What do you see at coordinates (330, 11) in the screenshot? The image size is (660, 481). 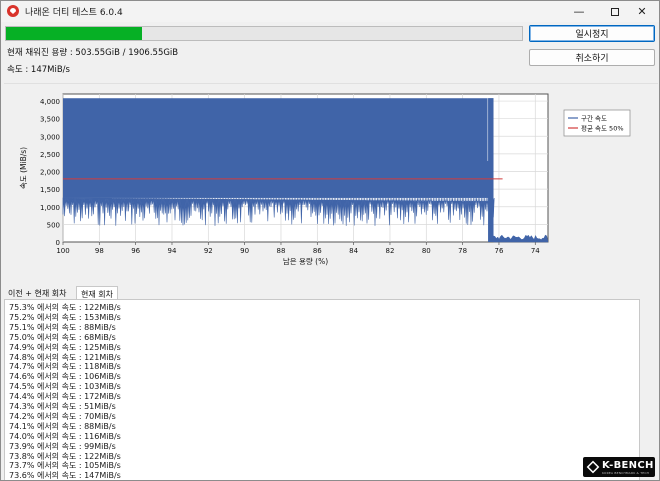 I see `title-bar: 나래온 더티 테스트 6.0.4 — ✕` at bounding box center [330, 11].